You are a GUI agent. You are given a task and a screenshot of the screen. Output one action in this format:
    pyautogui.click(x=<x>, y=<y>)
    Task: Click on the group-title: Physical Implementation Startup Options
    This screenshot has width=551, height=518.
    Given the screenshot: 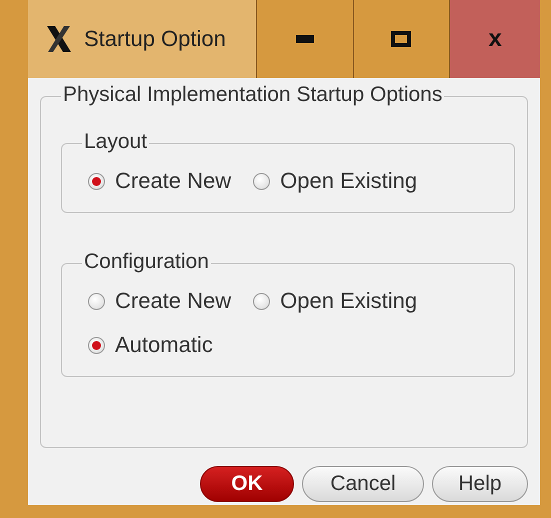 What is the action you would take?
    pyautogui.click(x=252, y=95)
    